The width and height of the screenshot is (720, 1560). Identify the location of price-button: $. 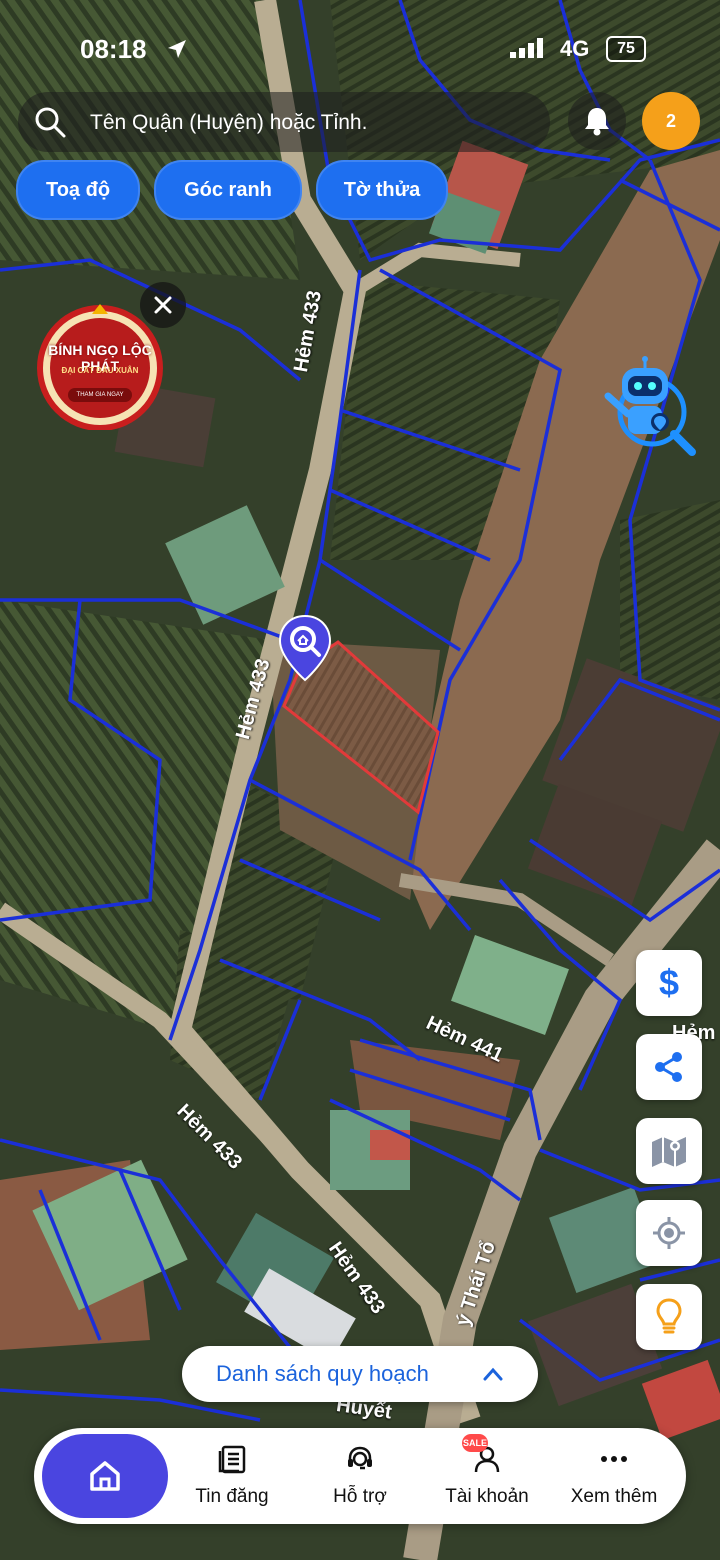
(669, 983).